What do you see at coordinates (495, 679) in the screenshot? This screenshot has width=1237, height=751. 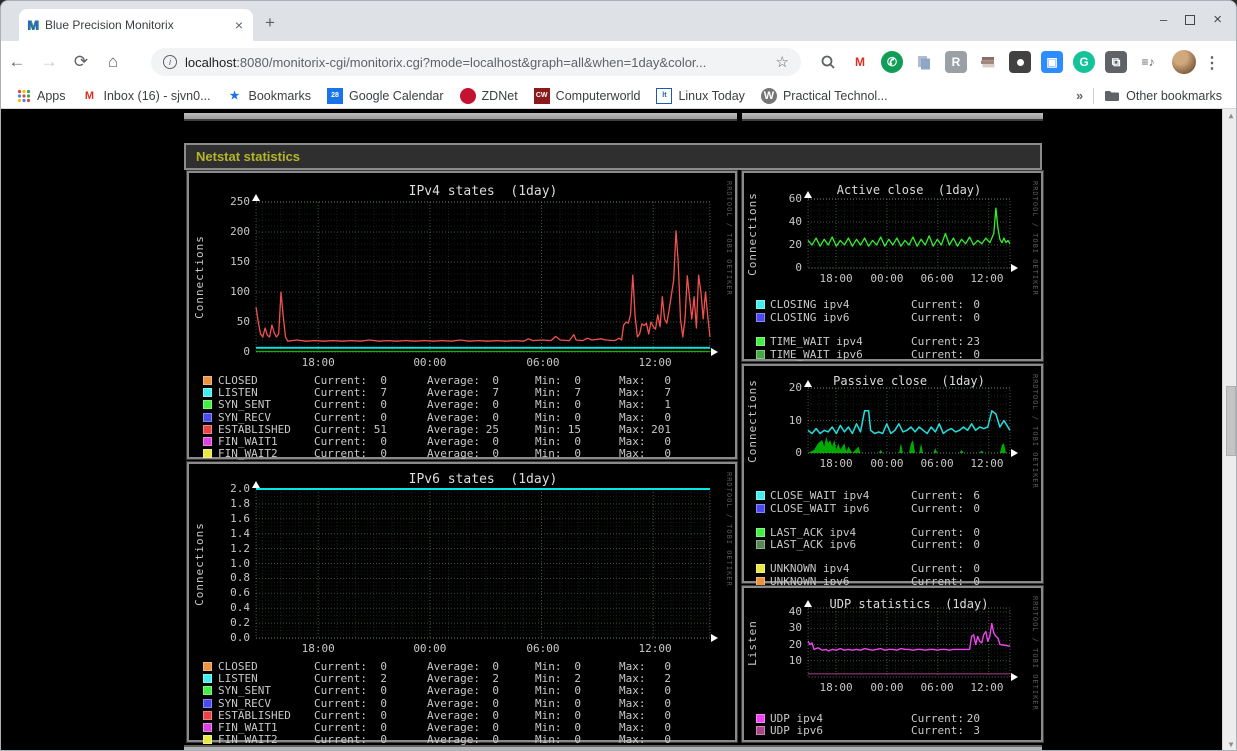 I see `legend-average-value: 2` at bounding box center [495, 679].